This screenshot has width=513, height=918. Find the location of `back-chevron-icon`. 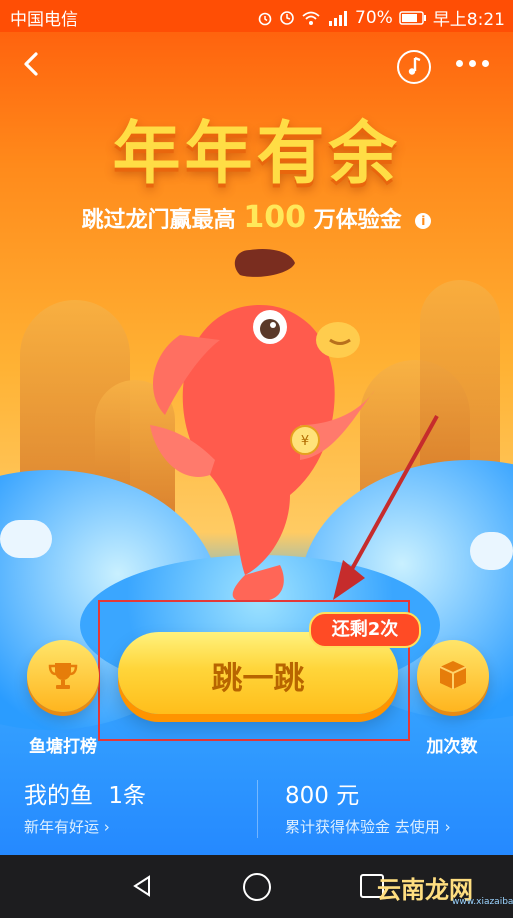

back-chevron-icon is located at coordinates (32, 64).